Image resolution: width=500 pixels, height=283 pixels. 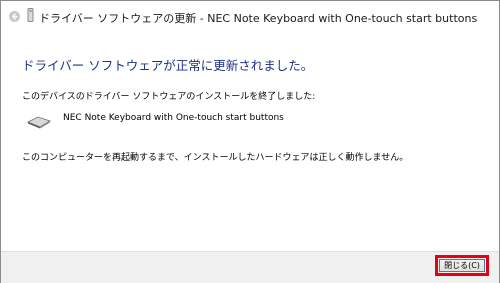 What do you see at coordinates (168, 65) in the screenshot?
I see `success-heading: ドライバー ソフトウェアが正常に更新されました。` at bounding box center [168, 65].